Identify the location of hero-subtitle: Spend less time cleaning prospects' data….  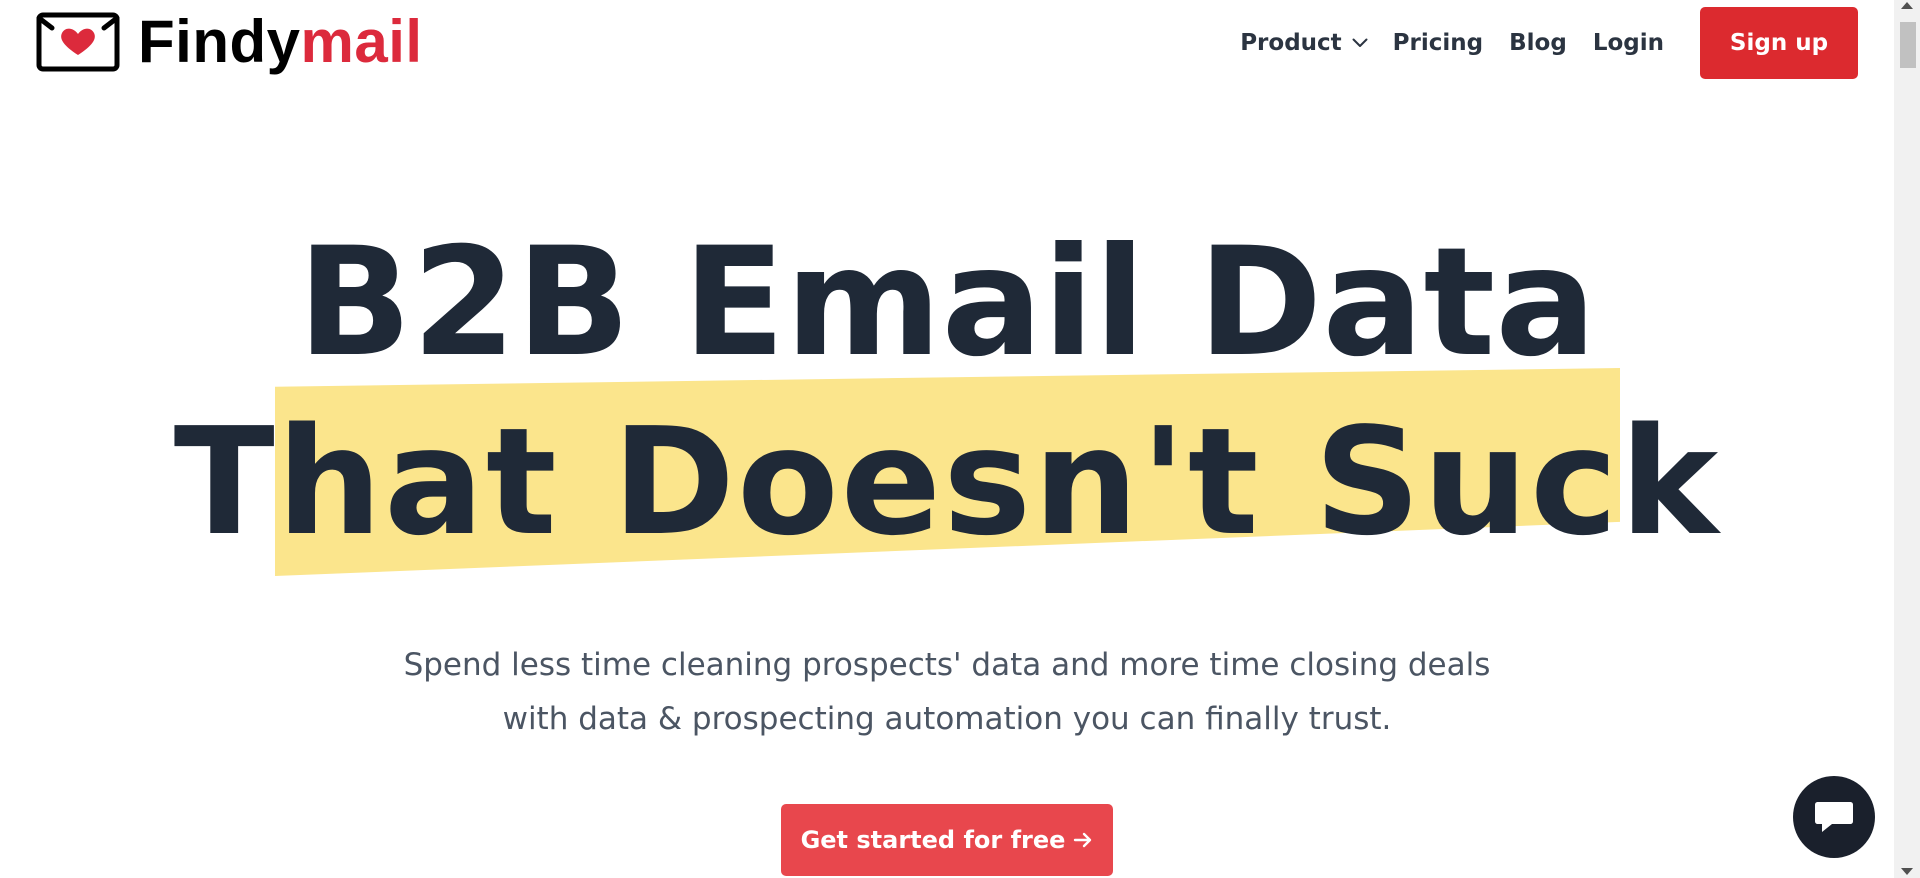
(947, 692).